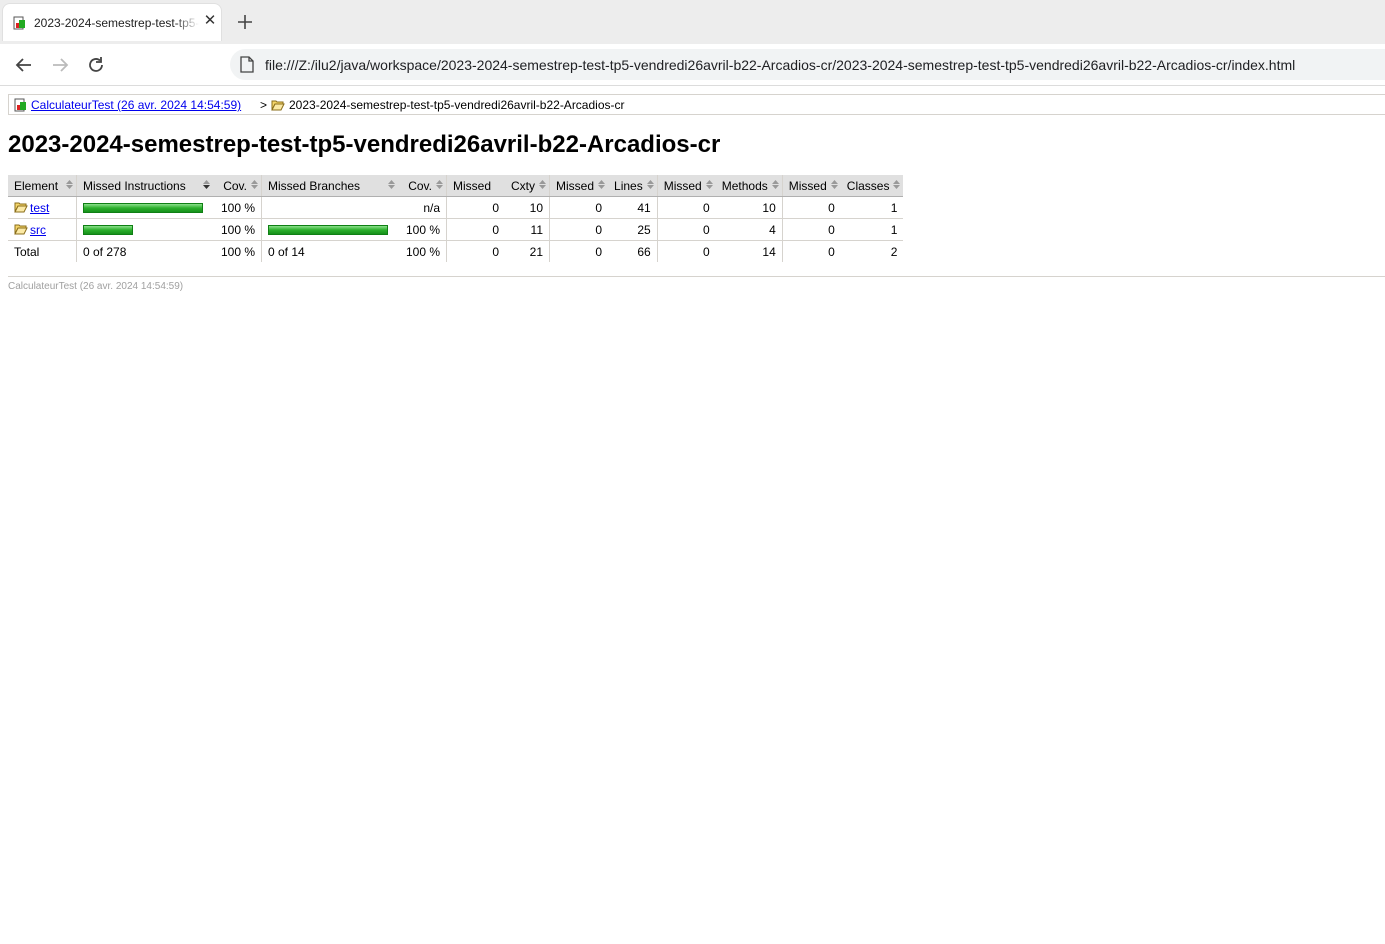  Describe the element at coordinates (206, 184) in the screenshot. I see `sort-down-icon` at that location.